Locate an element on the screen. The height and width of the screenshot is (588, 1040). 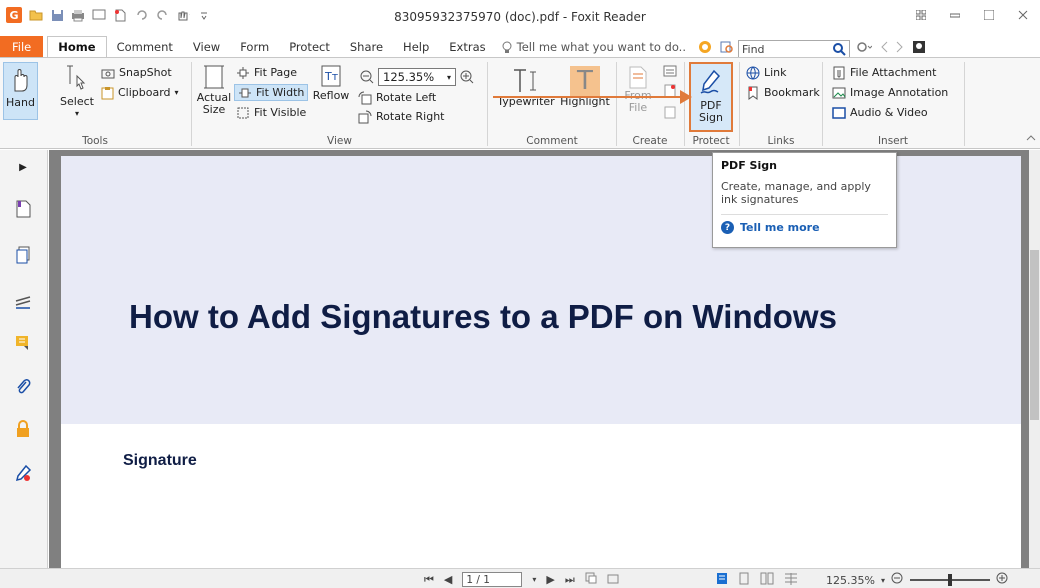
tab-comment: Comment is located at coordinates (145, 47).